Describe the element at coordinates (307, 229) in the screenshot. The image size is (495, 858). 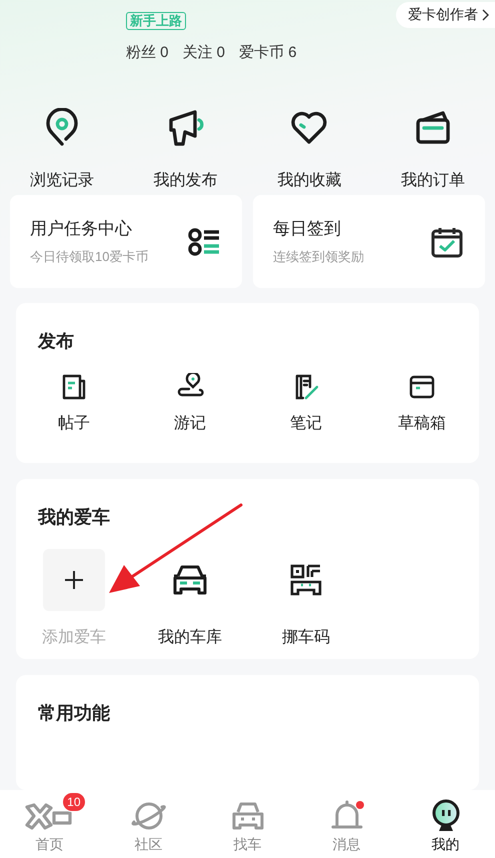
I see `card-title: 每日签到` at that location.